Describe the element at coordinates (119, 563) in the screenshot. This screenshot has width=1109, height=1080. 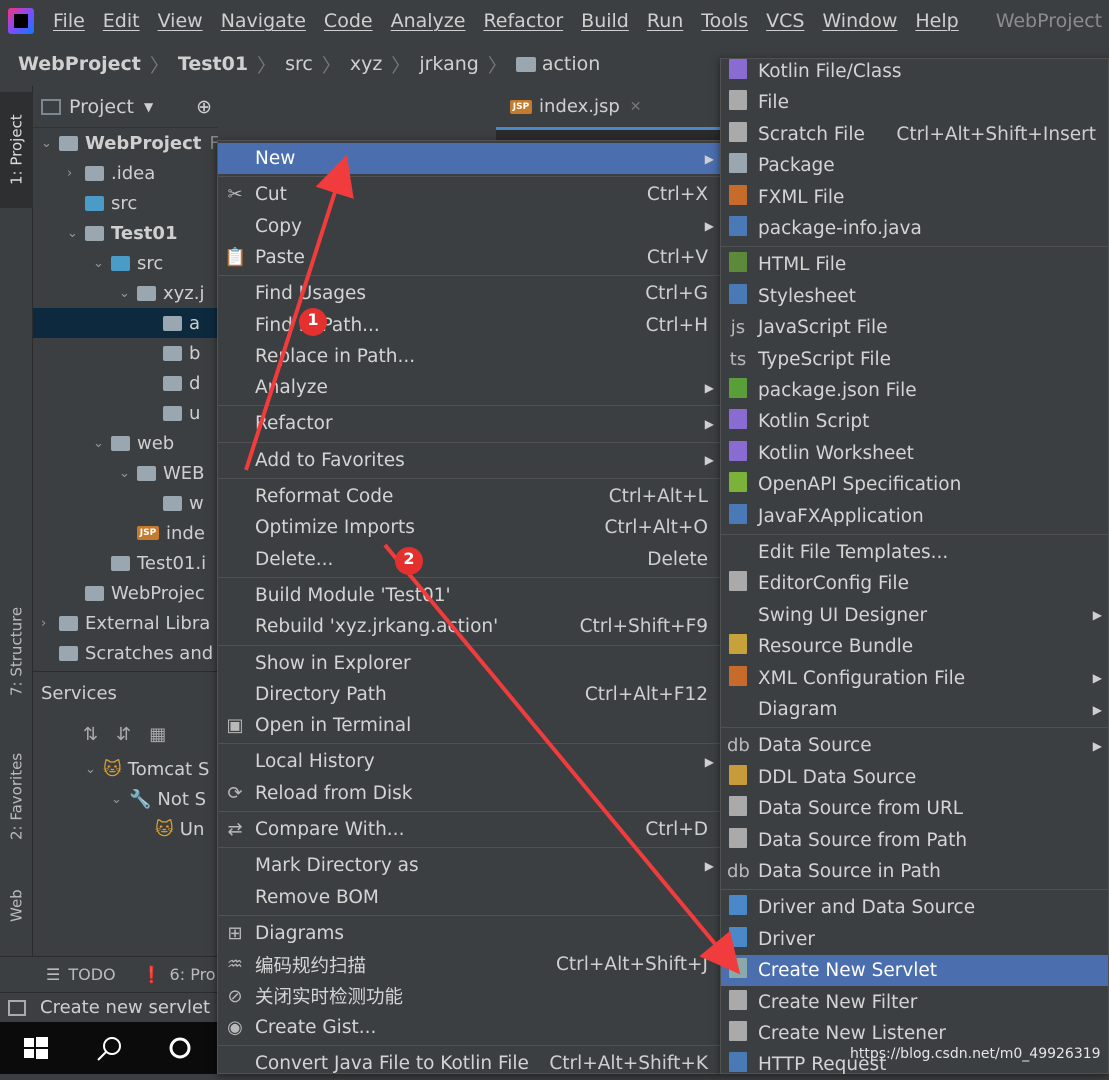
I see `tree-node: Test01.i` at that location.